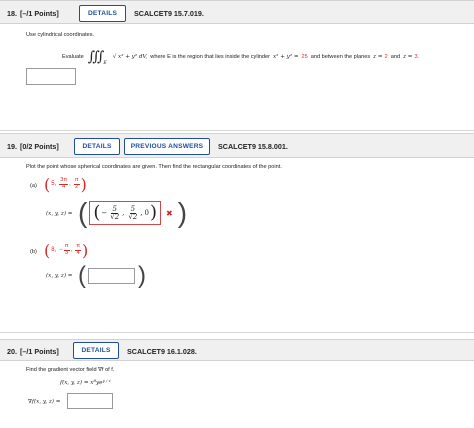  I want to click on q19-part-a-xyz-label: (x, y, z) =, so click(59, 214).